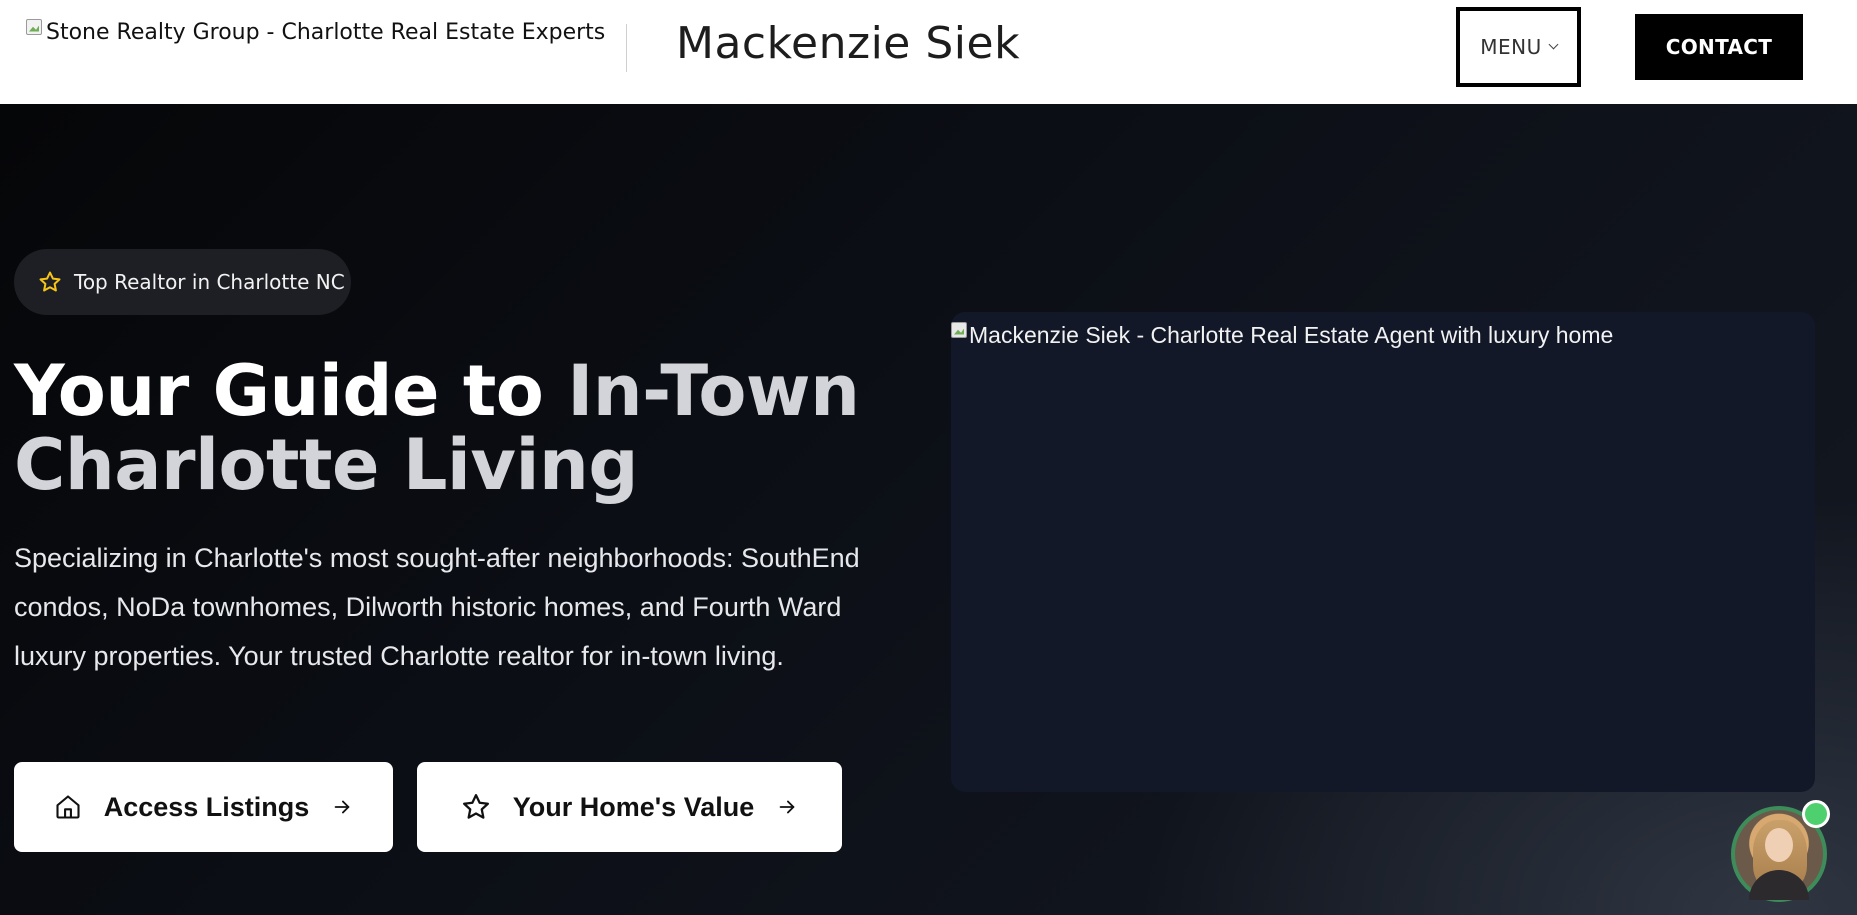 This screenshot has width=1857, height=915. Describe the element at coordinates (68, 807) in the screenshot. I see `home-icon` at that location.